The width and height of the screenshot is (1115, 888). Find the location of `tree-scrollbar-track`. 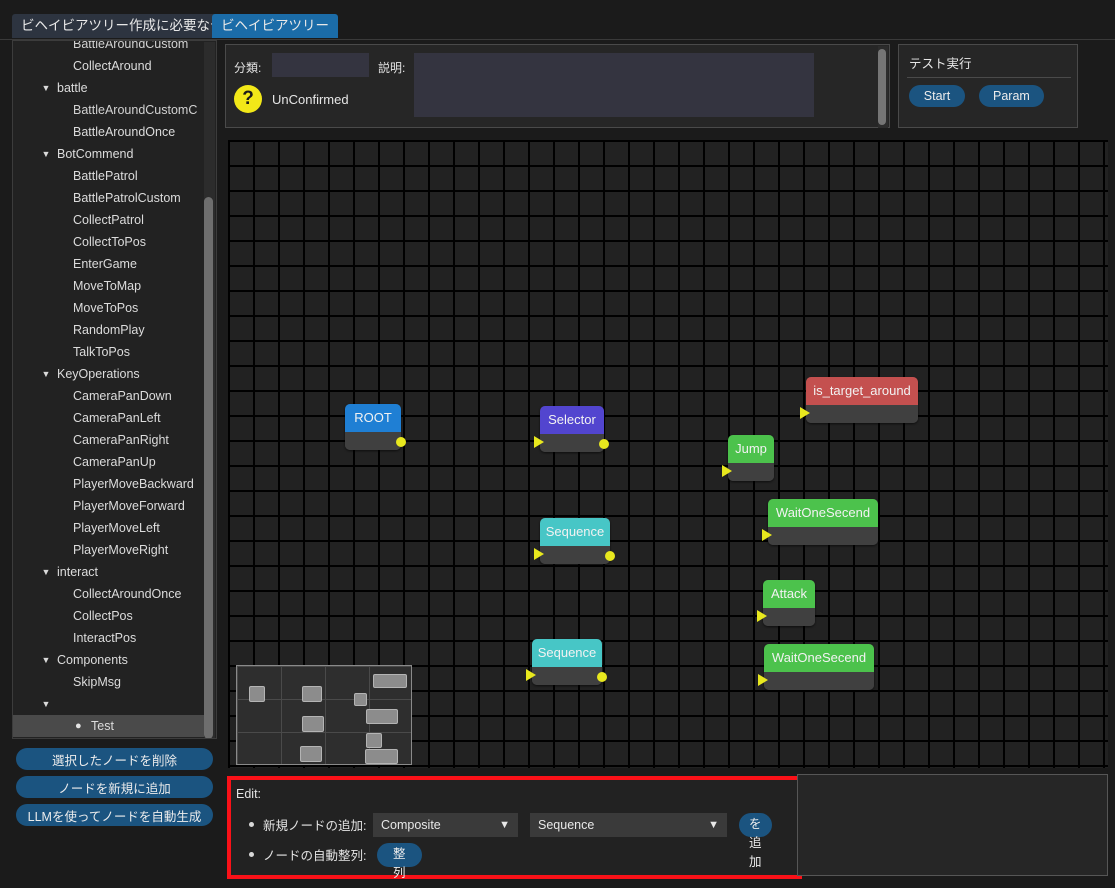

tree-scrollbar-track is located at coordinates (209, 390).